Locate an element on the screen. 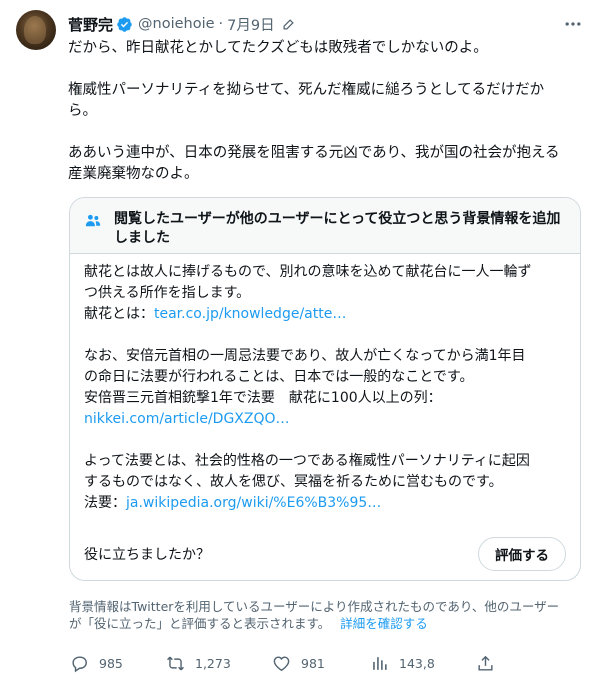 This screenshot has height=688, width=599. note-line: の命日に法要が行われることは、日本では一般的なことです。 is located at coordinates (279, 377).